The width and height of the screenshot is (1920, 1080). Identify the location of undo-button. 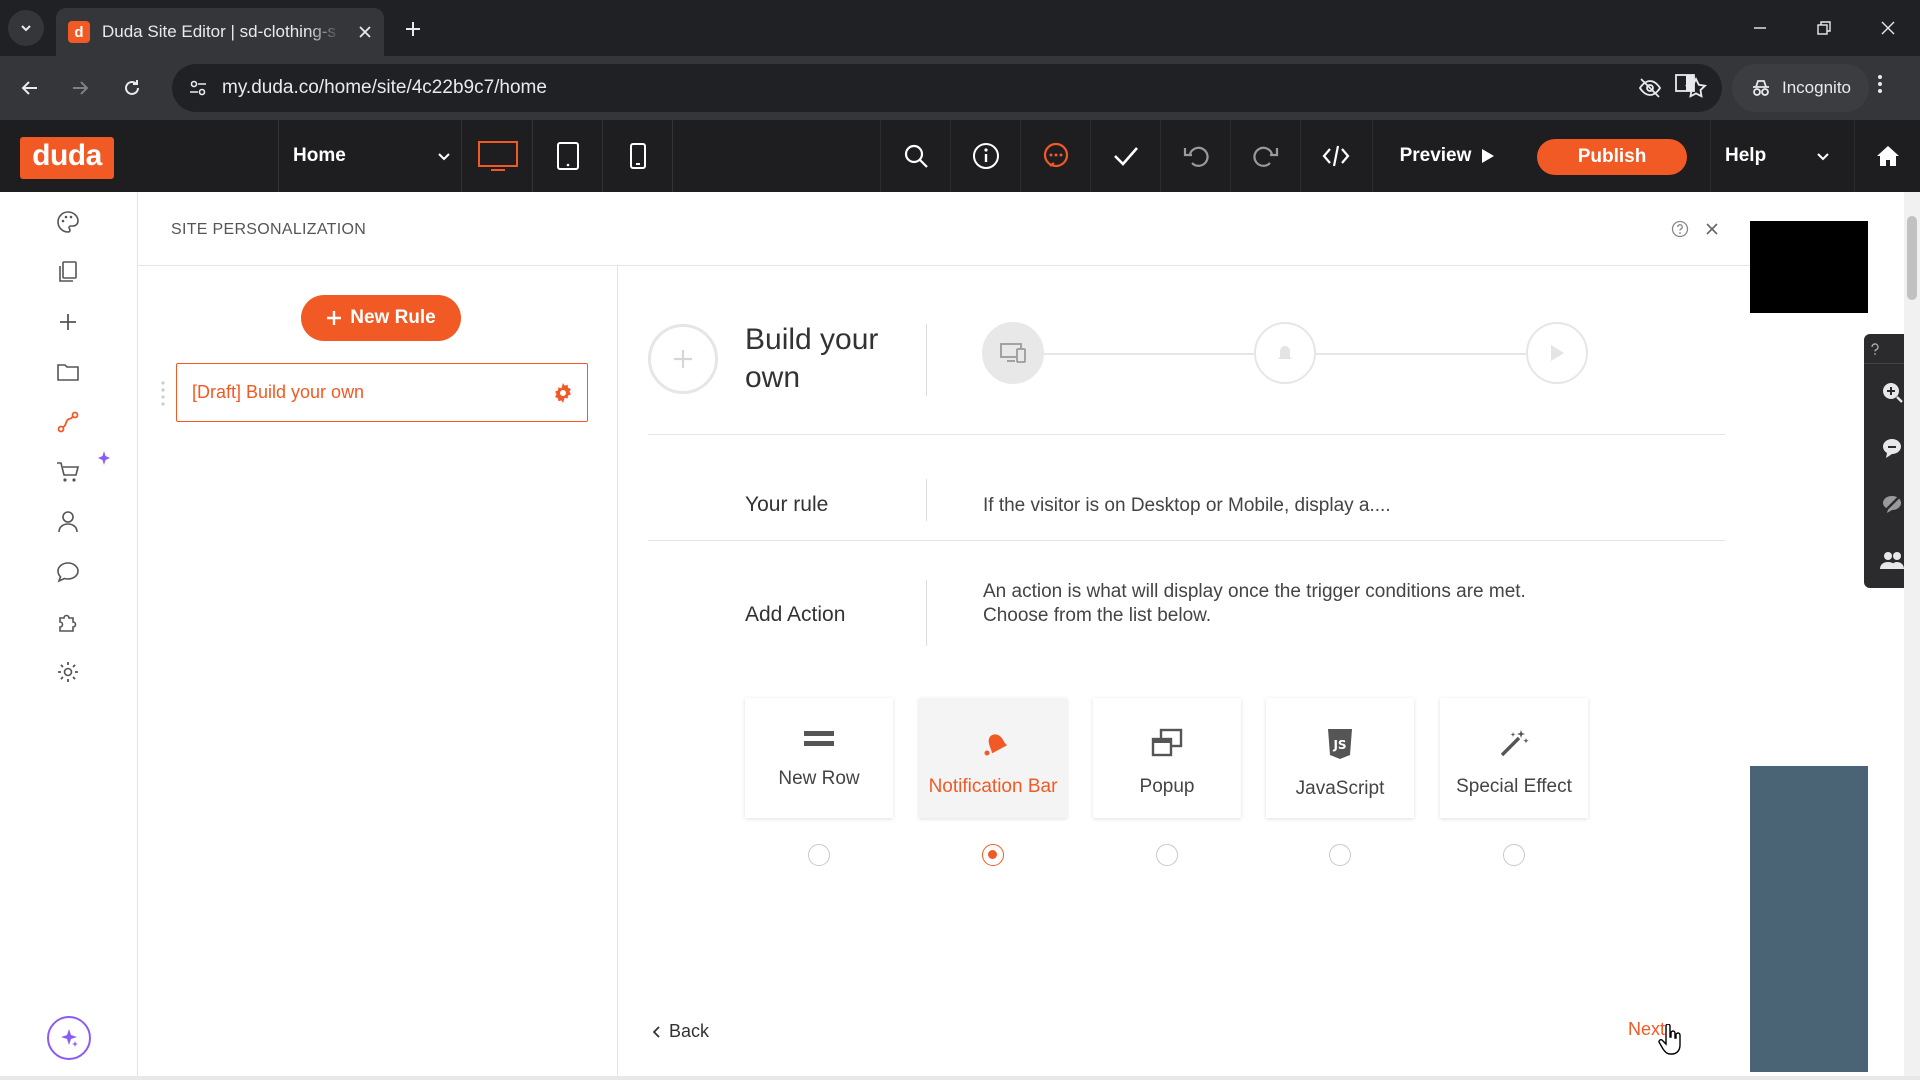
(1195, 156).